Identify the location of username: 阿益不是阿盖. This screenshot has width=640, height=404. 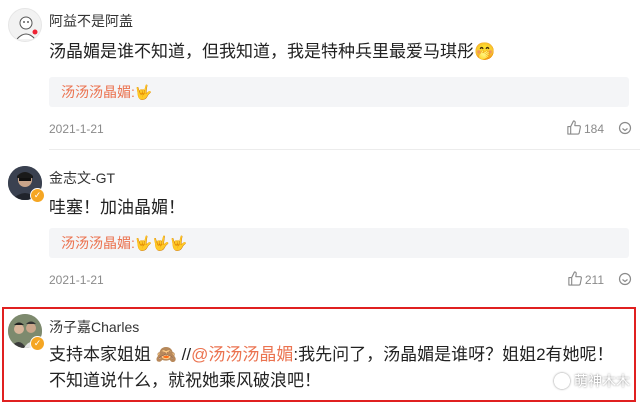
(91, 21).